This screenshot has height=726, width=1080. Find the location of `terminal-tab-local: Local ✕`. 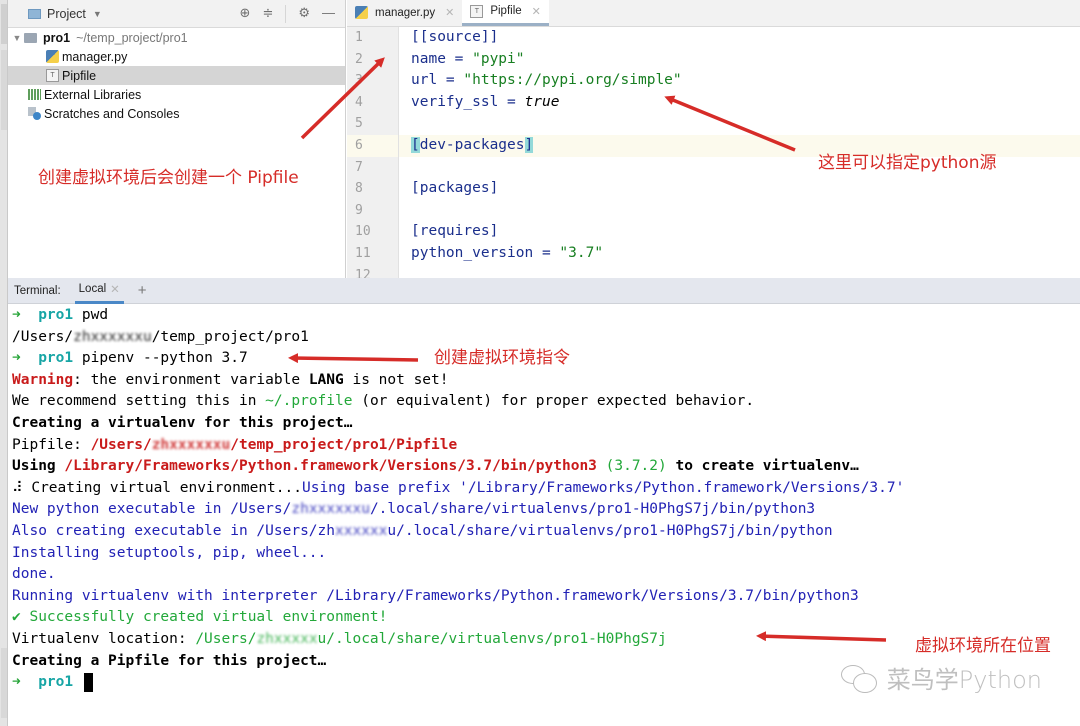

terminal-tab-local: Local ✕ is located at coordinates (99, 291).